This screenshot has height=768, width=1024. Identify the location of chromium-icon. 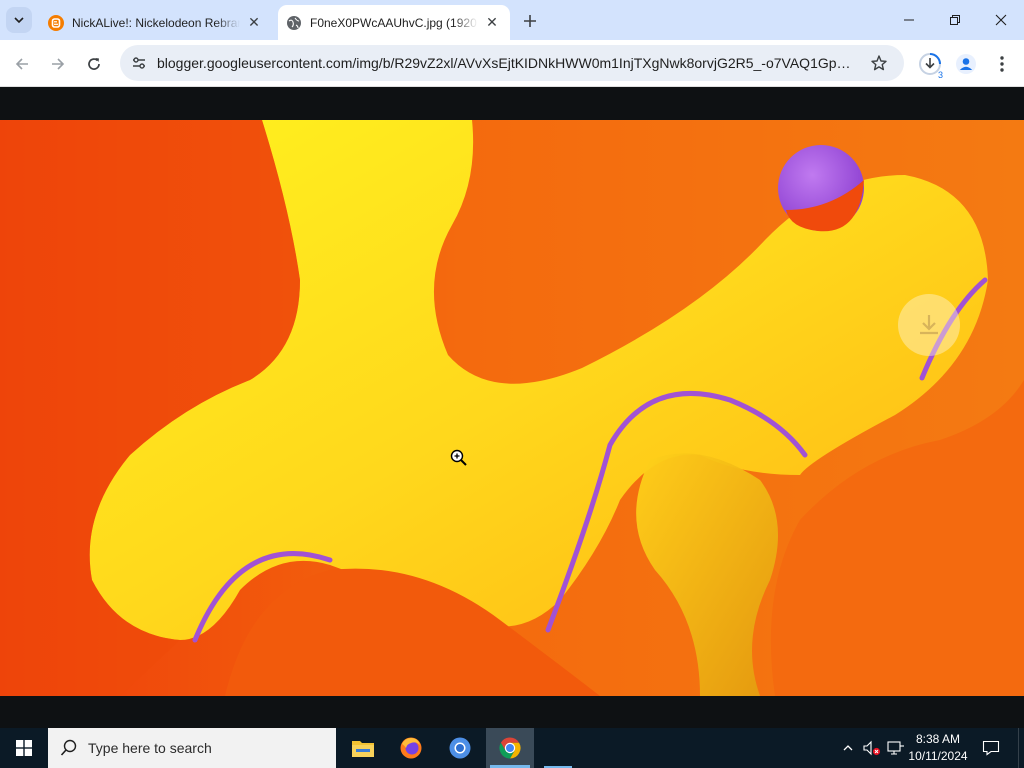
(460, 748).